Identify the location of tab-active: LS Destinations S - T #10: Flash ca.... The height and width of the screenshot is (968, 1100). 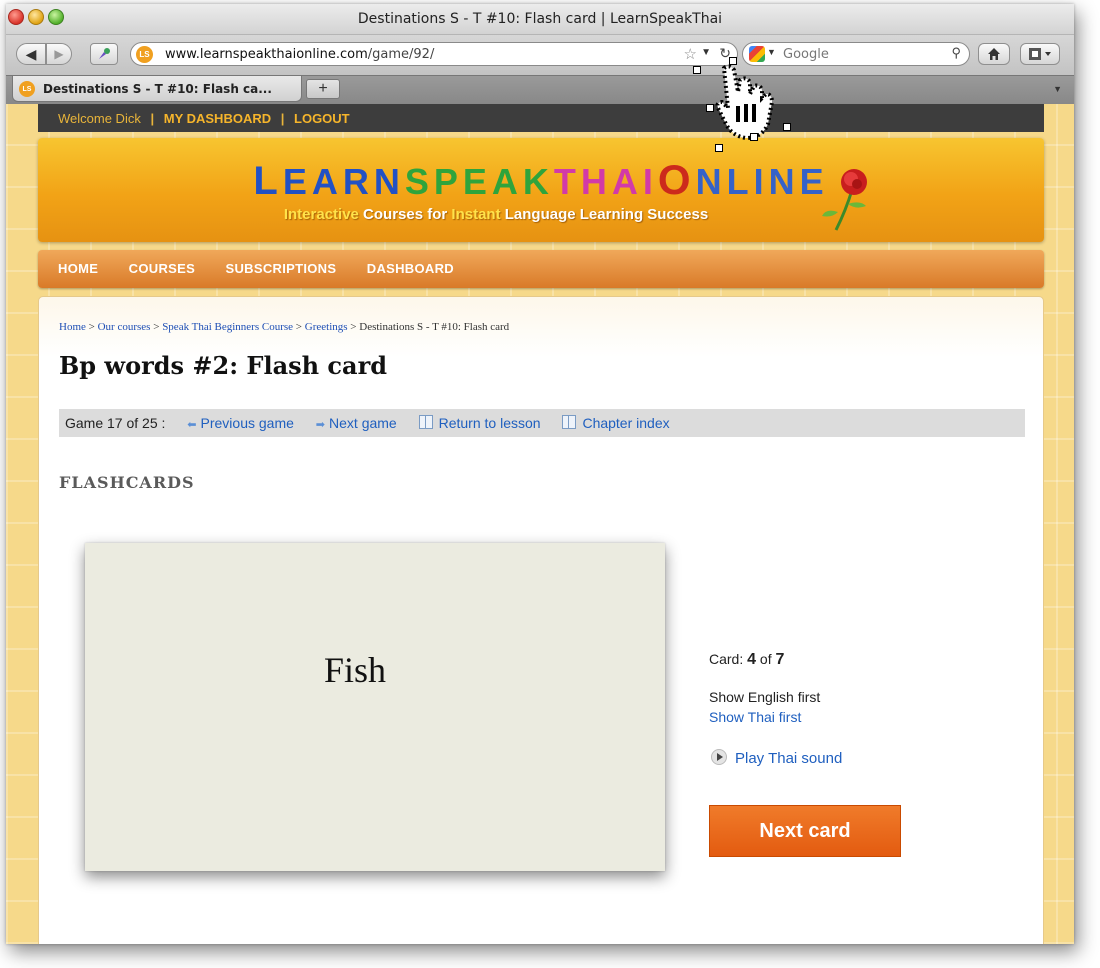
(157, 89).